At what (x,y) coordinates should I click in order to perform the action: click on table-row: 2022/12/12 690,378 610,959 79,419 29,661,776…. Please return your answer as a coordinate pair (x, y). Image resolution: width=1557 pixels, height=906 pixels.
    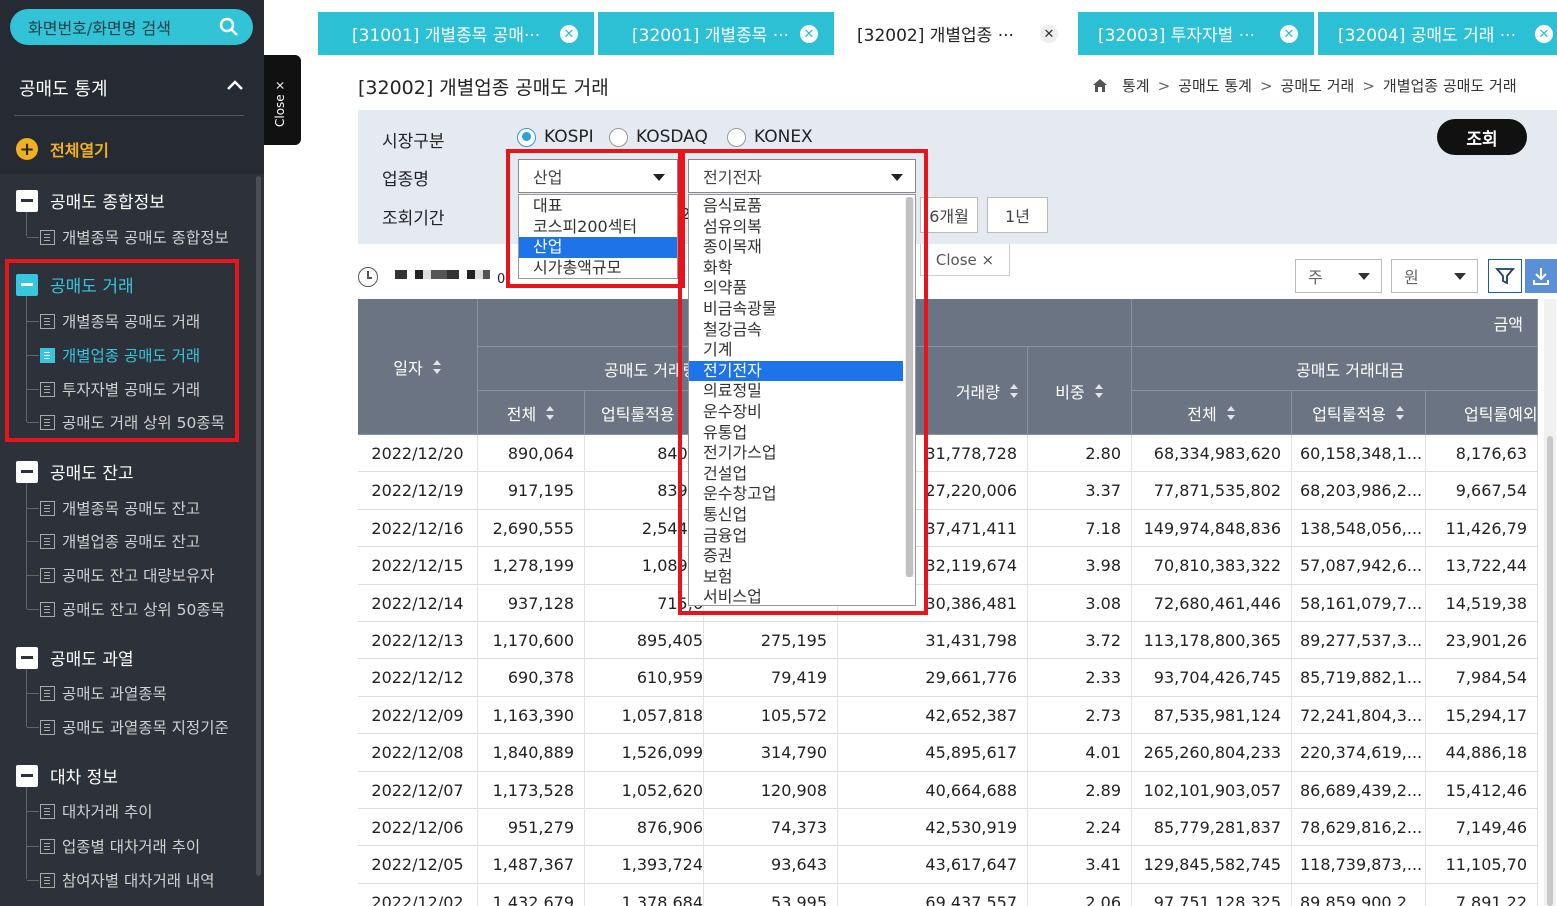
    Looking at the image, I should click on (948, 678).